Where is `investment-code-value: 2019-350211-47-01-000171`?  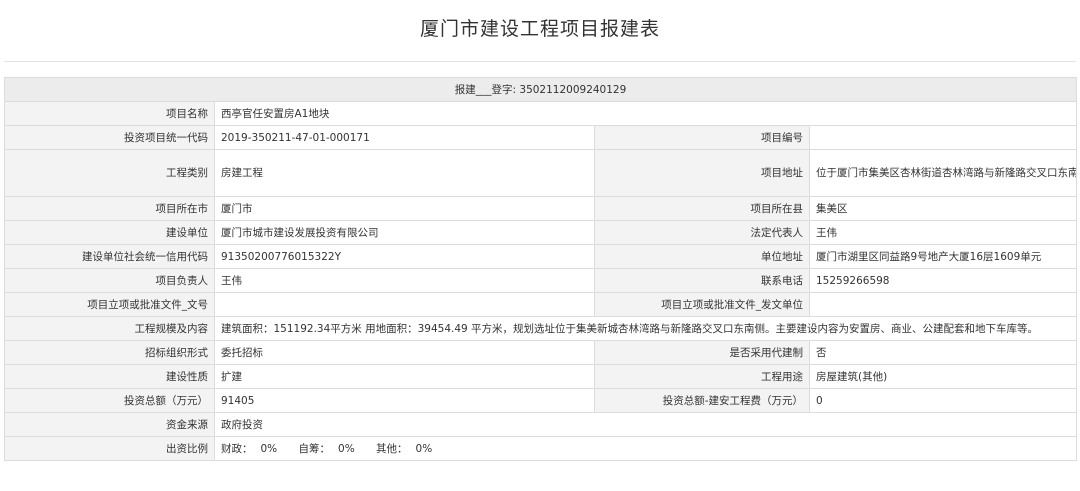 investment-code-value: 2019-350211-47-01-000171 is located at coordinates (404, 137).